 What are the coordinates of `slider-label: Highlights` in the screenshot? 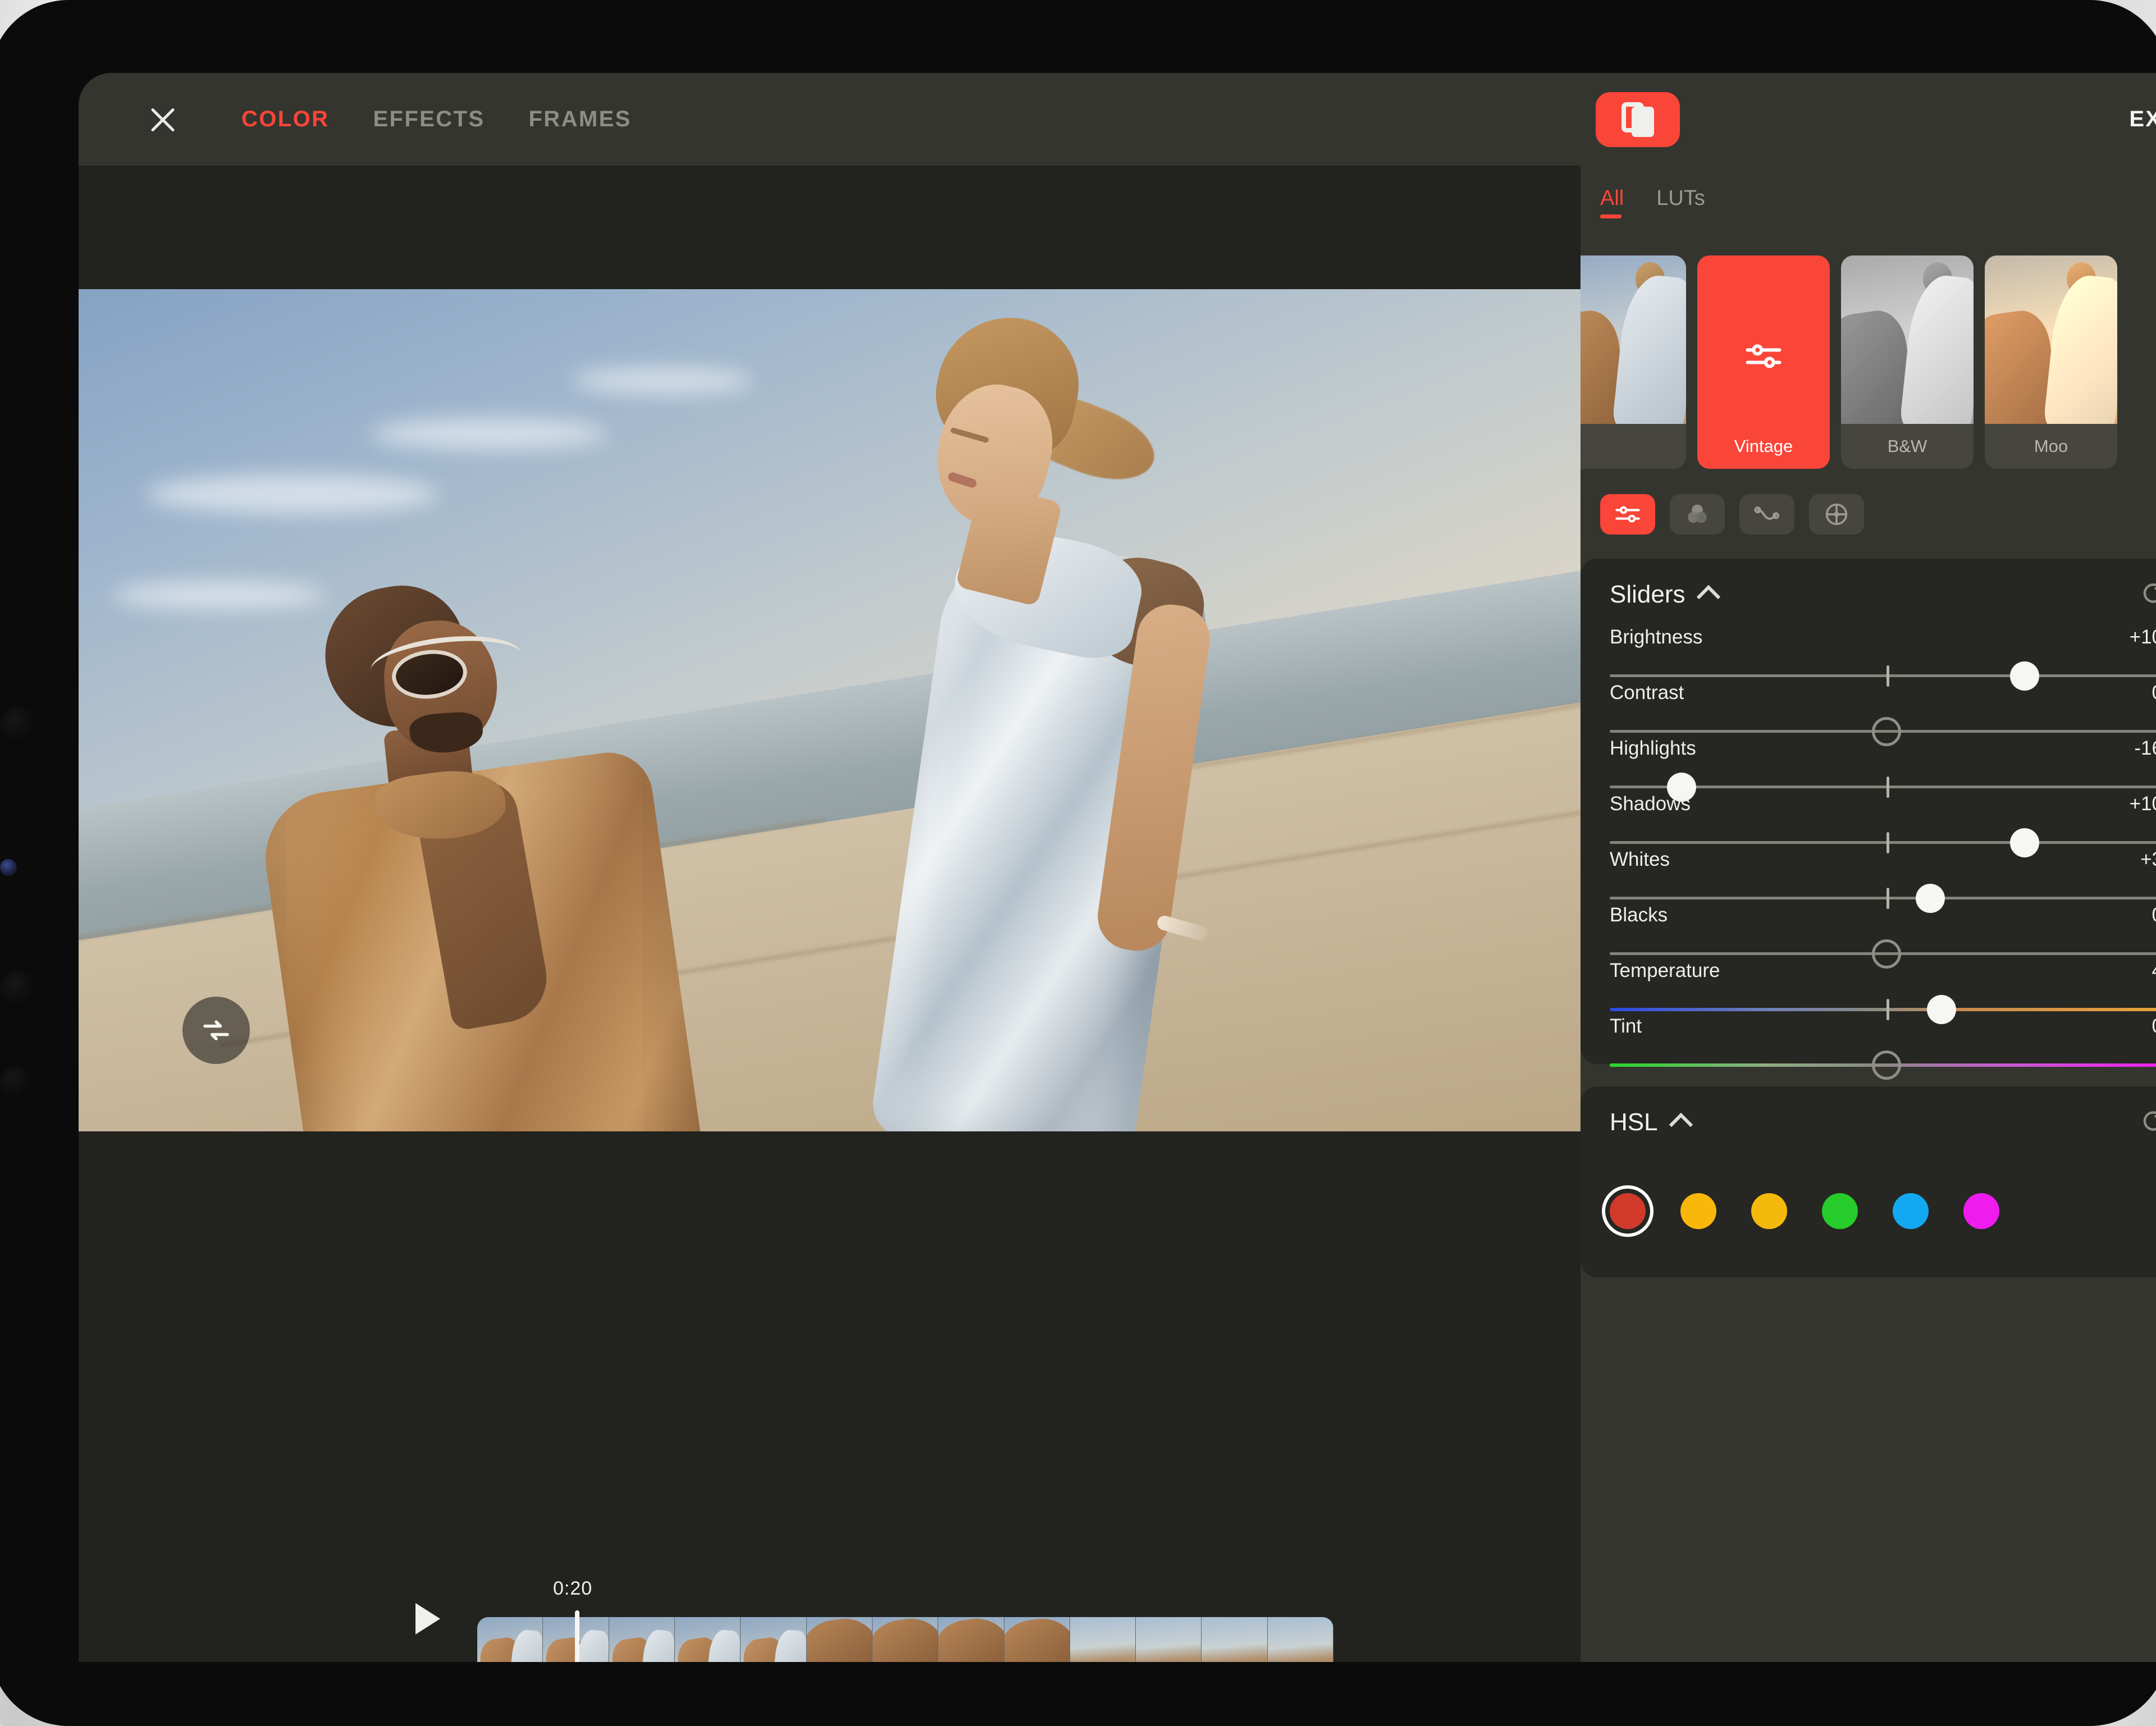 It's located at (1653, 748).